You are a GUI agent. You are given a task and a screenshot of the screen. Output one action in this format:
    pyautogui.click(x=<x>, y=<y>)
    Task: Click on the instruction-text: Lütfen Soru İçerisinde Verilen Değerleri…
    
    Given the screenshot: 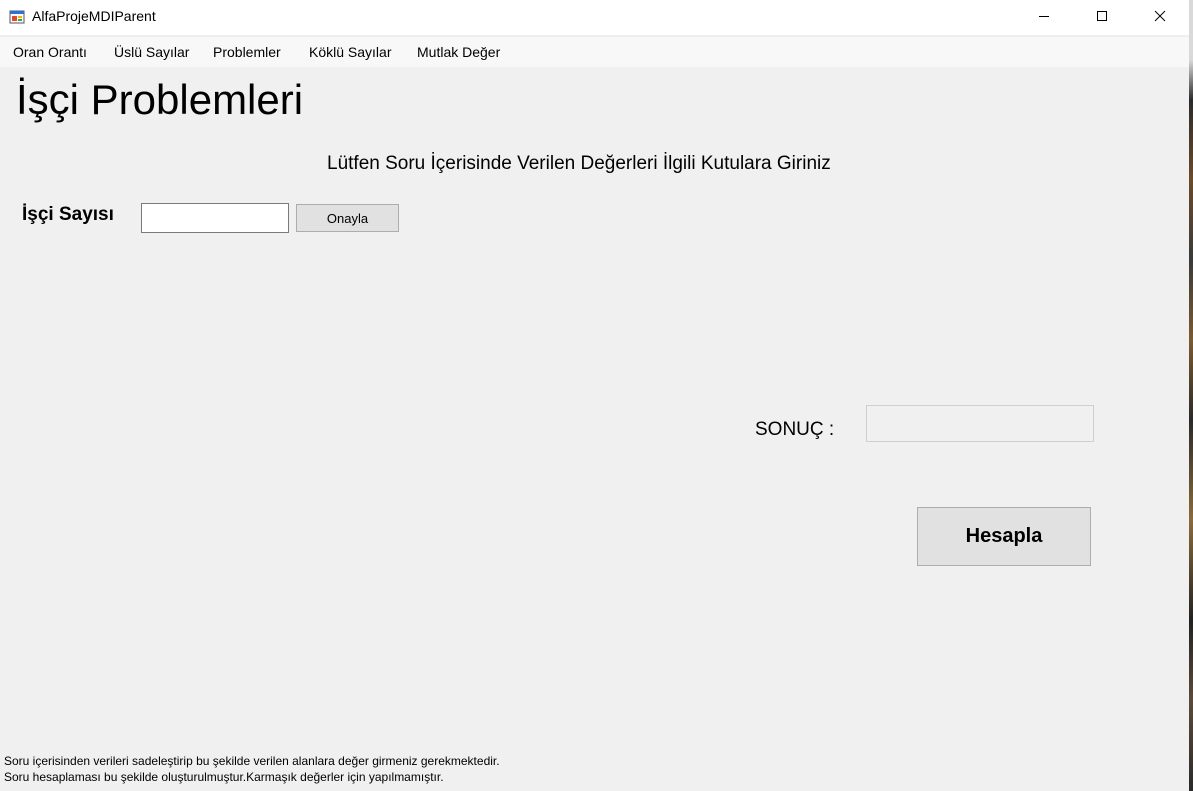 What is the action you would take?
    pyautogui.click(x=579, y=163)
    